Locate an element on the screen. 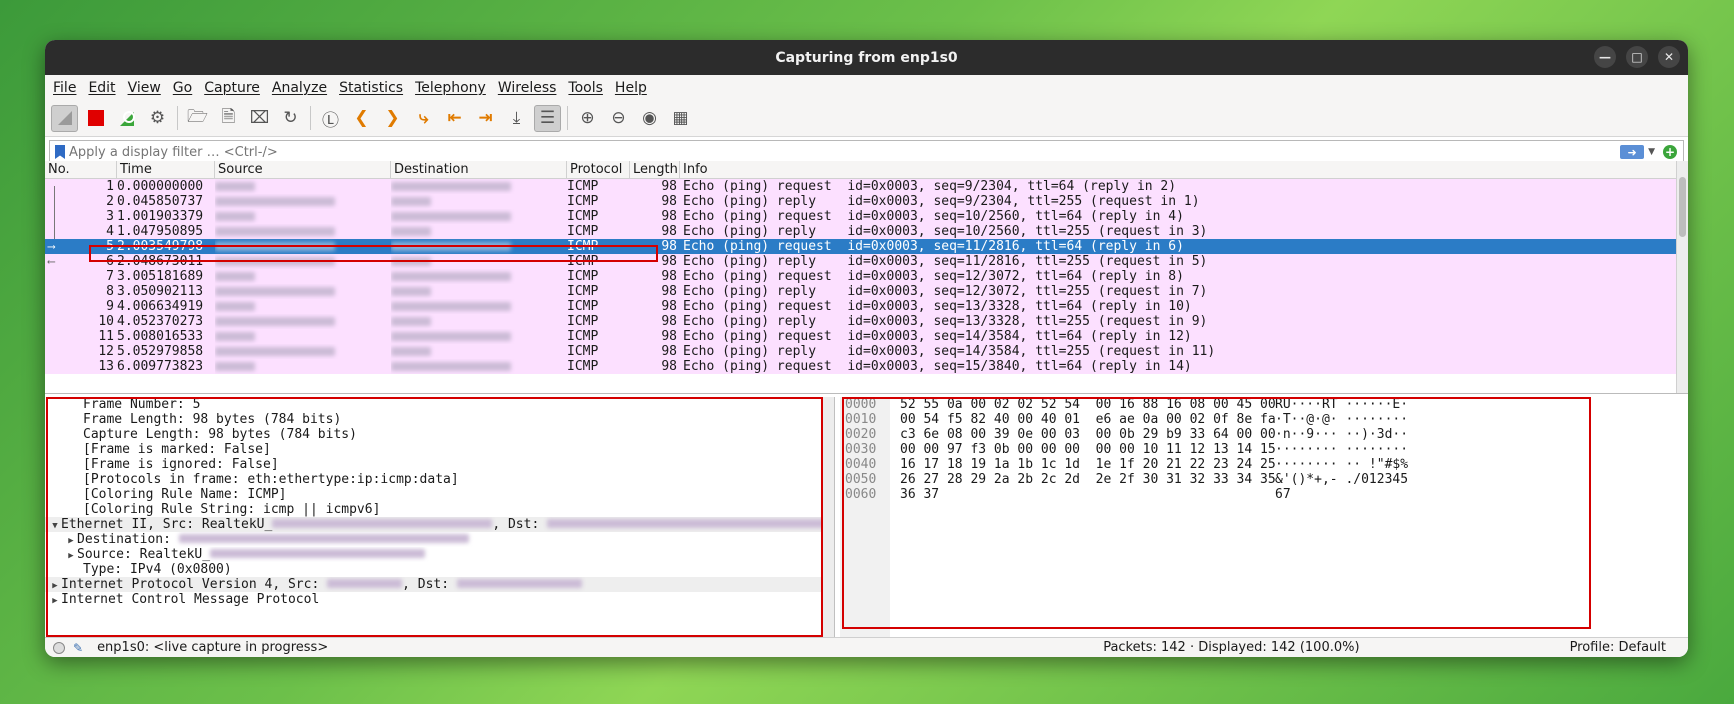 This screenshot has width=1734, height=704. open-file-button: 🗁 is located at coordinates (197, 118).